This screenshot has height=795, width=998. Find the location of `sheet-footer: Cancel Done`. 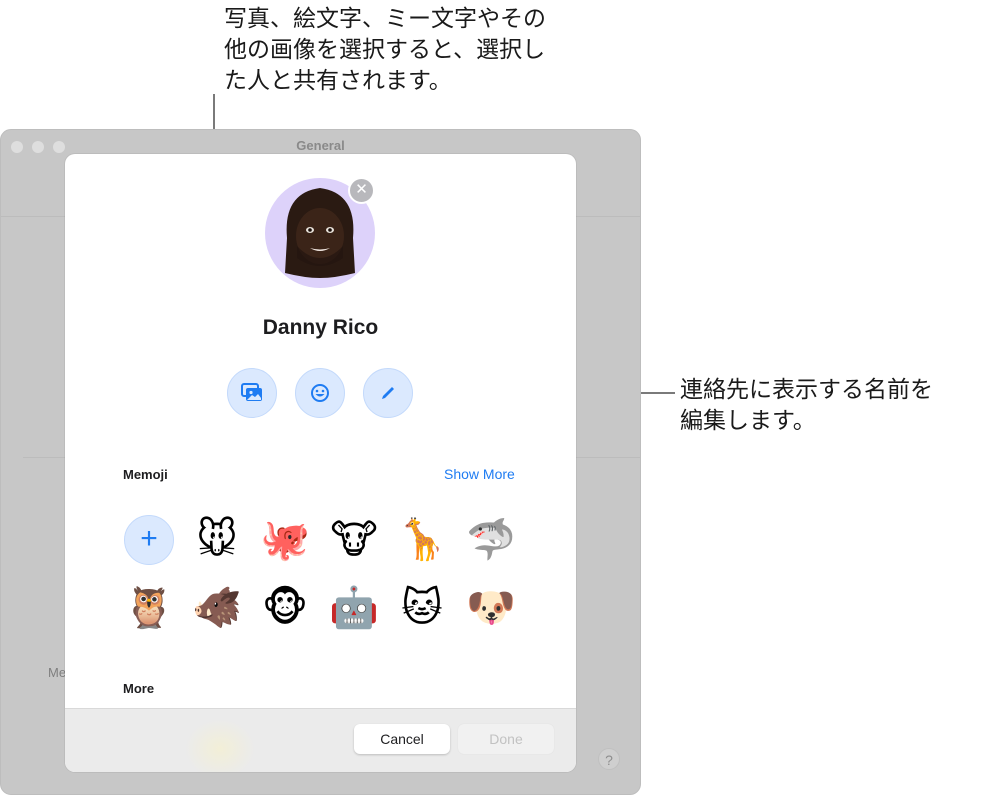

sheet-footer: Cancel Done is located at coordinates (320, 740).